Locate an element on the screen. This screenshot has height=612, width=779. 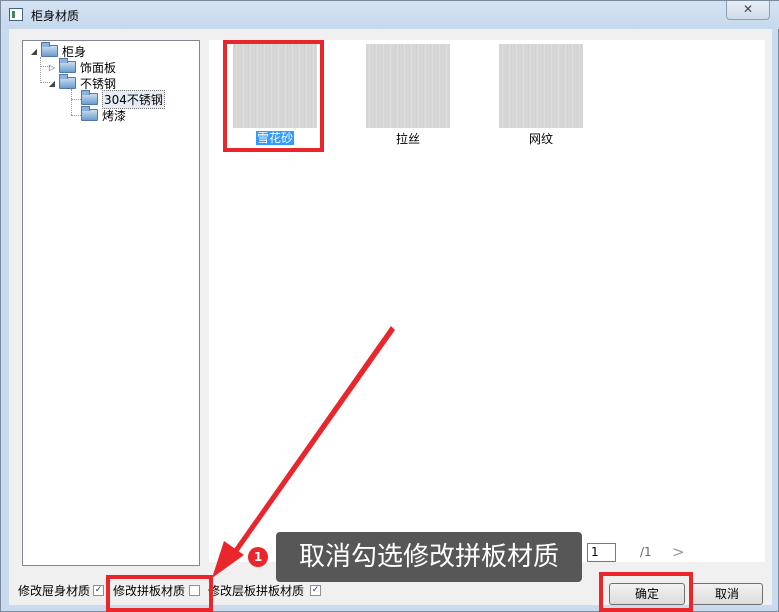
instruction-callout: 取消勾选修改拼板材质 is located at coordinates (429, 557).